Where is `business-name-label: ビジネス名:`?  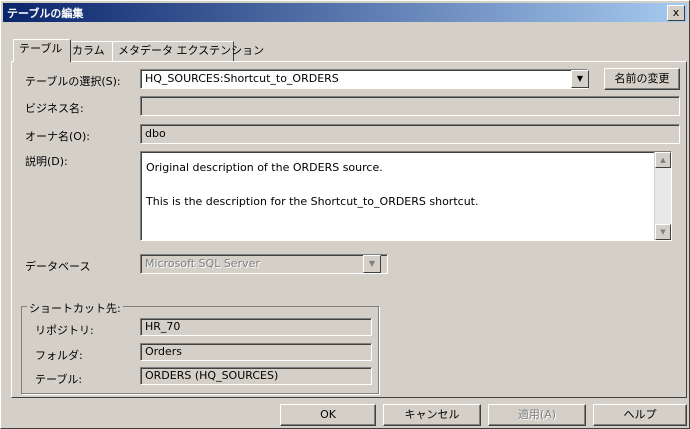
business-name-label: ビジネス名: is located at coordinates (54, 108).